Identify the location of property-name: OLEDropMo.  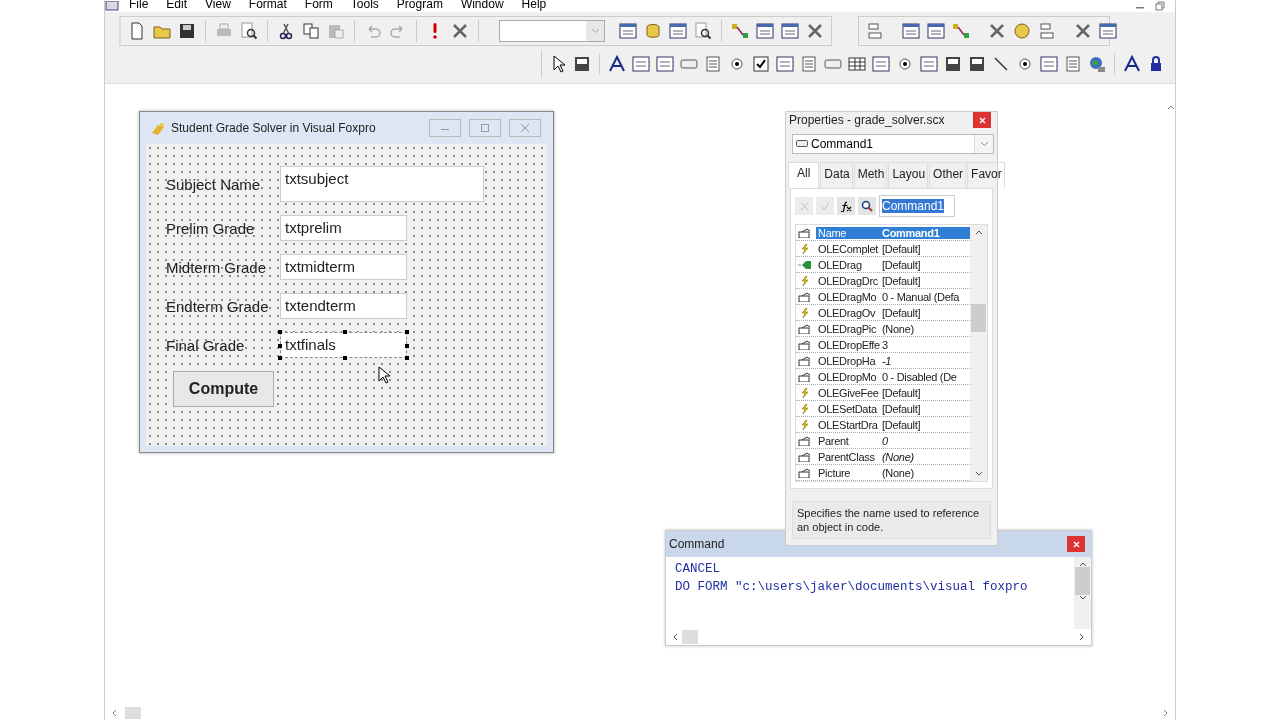
(848, 376).